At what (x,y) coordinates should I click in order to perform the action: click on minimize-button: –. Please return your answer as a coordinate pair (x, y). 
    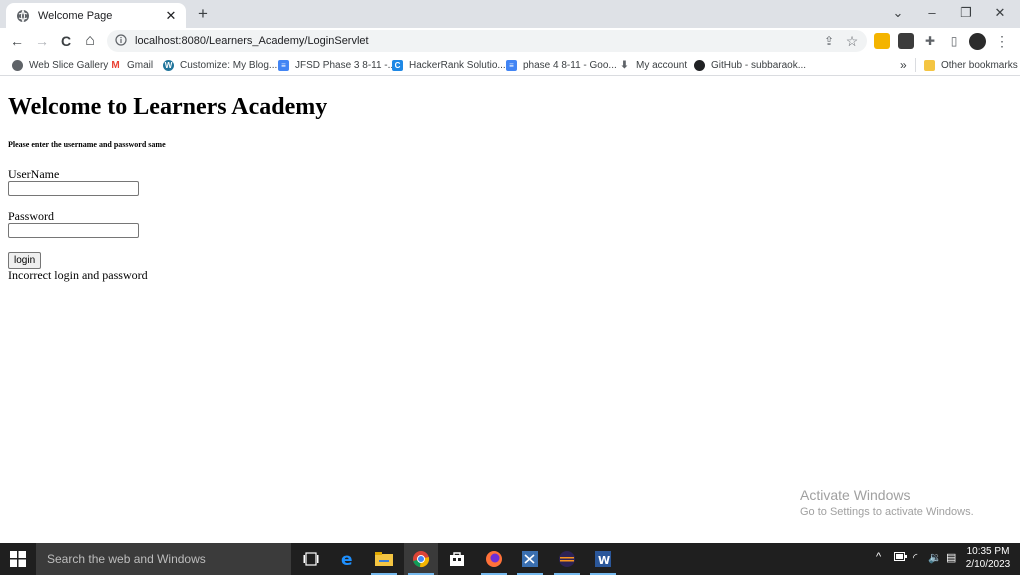
    Looking at the image, I should click on (932, 13).